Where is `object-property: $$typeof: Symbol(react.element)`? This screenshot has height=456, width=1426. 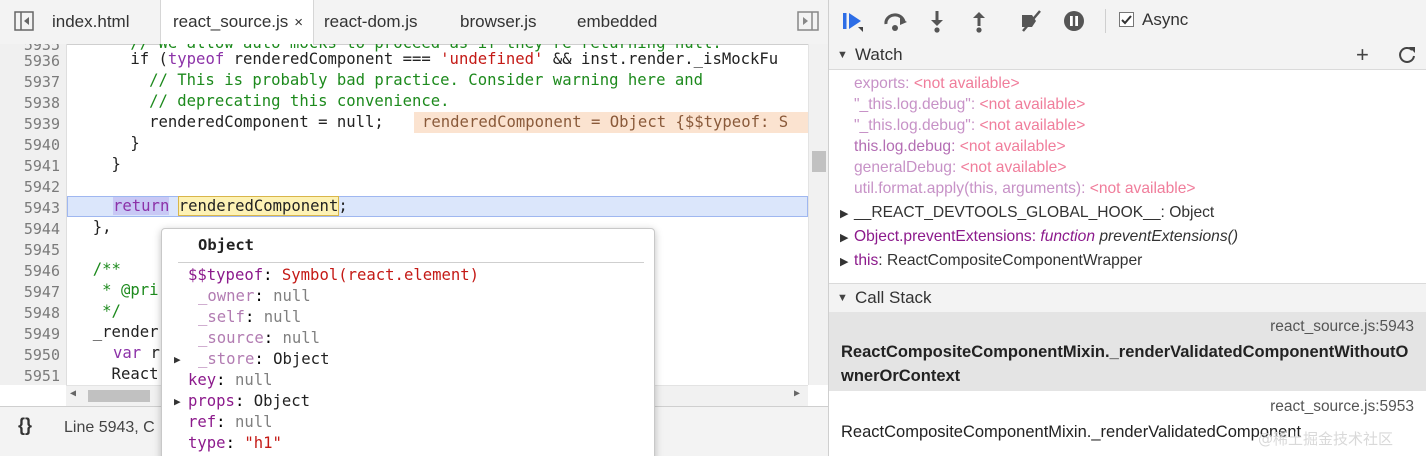
object-property: $$typeof: Symbol(react.element) is located at coordinates (334, 275).